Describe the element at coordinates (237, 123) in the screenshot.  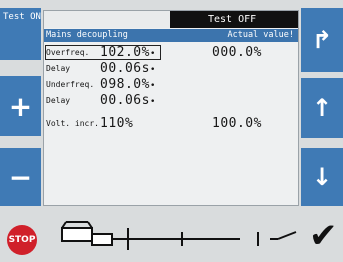
I see `actual-value: 100.0%` at that location.